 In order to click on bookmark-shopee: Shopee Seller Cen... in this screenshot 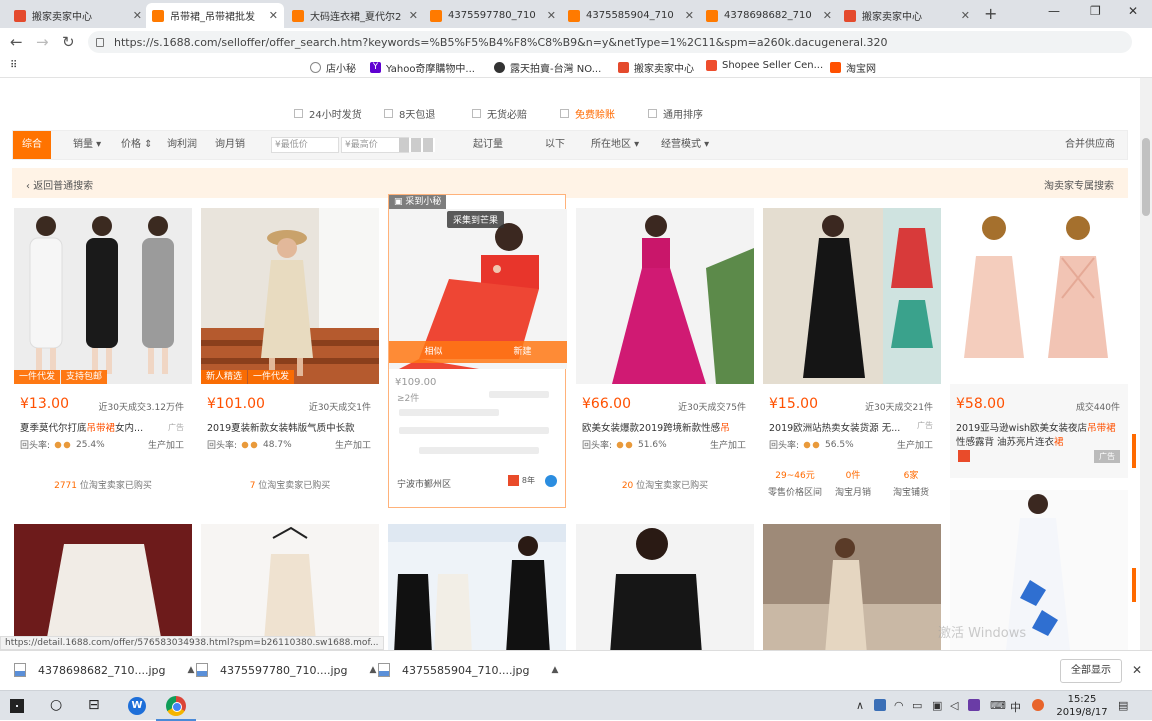, I will do `click(764, 65)`.